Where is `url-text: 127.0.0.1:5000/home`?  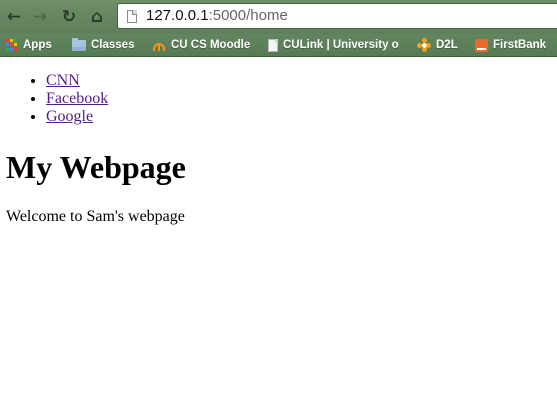 url-text: 127.0.0.1:5000/home is located at coordinates (217, 16).